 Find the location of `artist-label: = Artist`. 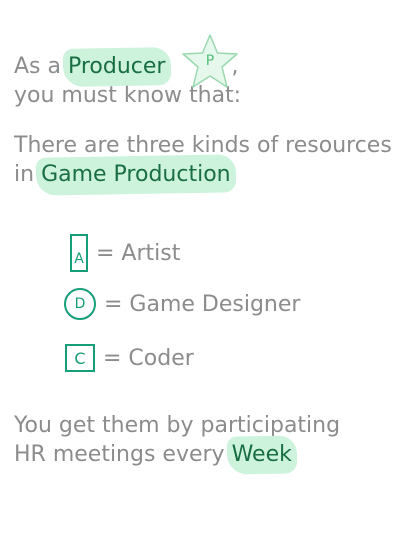

artist-label: = Artist is located at coordinates (138, 253).